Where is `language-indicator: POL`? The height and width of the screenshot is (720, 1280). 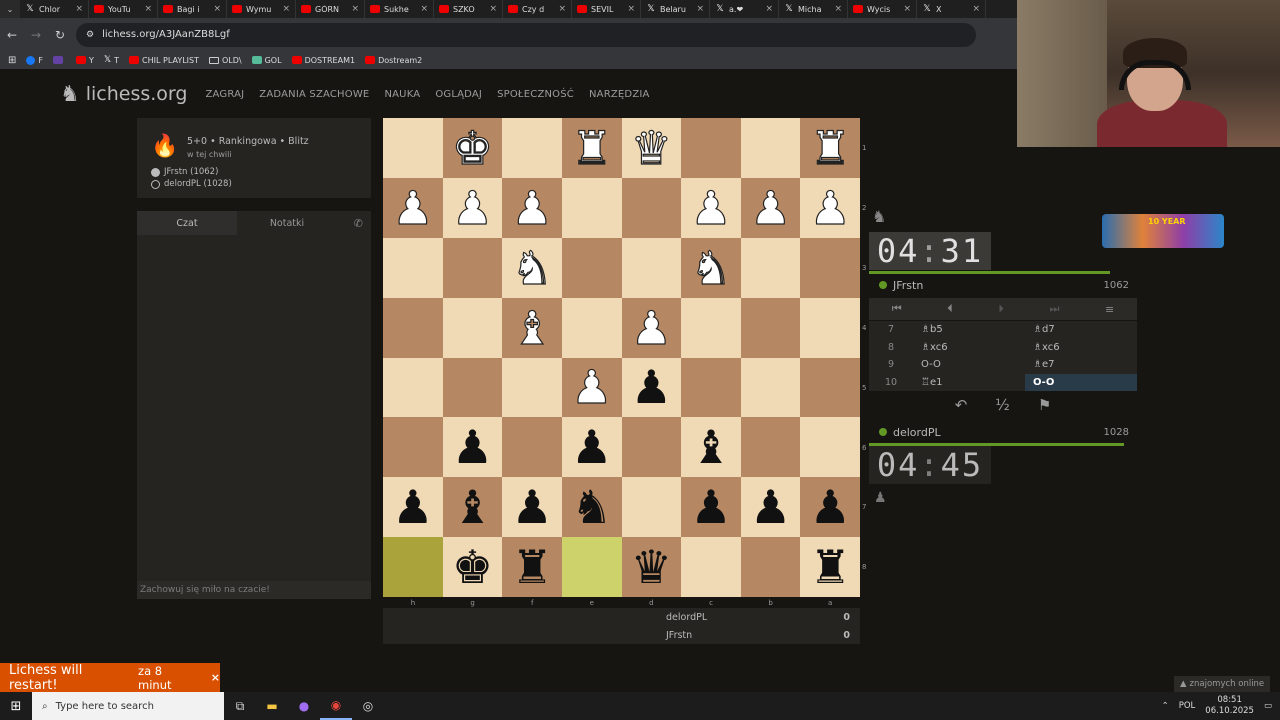
language-indicator: POL is located at coordinates (1187, 706).